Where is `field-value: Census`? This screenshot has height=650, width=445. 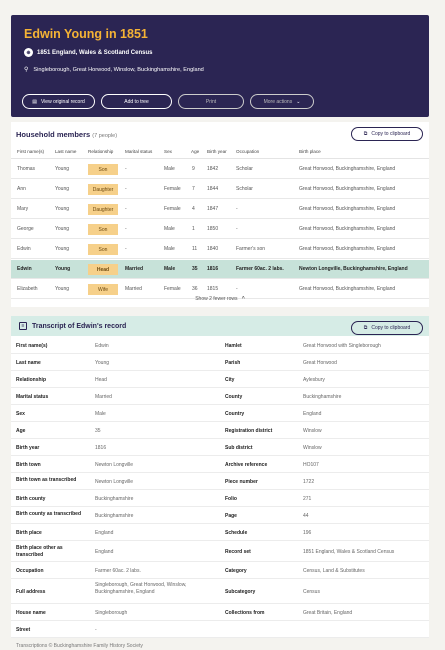 field-value: Census is located at coordinates (311, 592).